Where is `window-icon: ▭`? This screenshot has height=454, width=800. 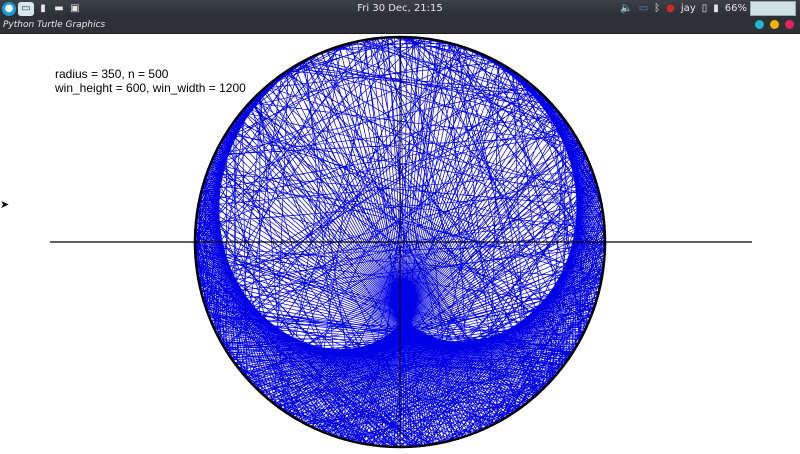
window-icon: ▭ is located at coordinates (26, 8).